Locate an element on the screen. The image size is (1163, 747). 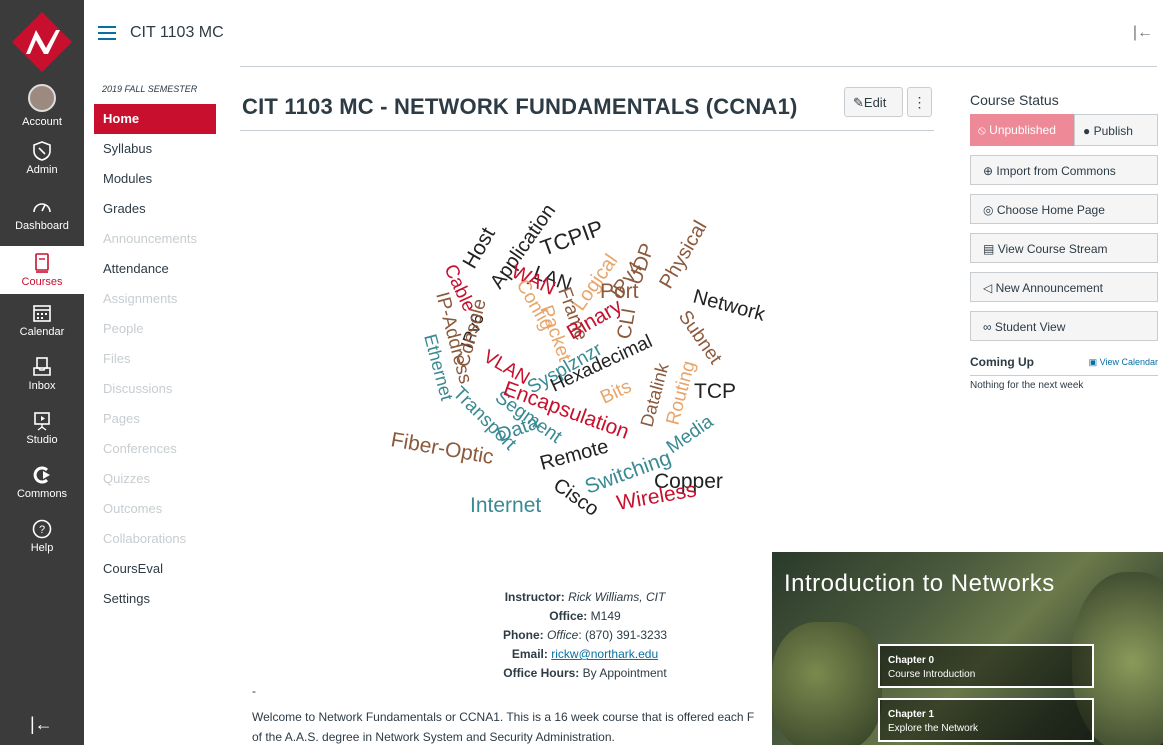
course-nav-quizzes: Quizzes is located at coordinates (155, 479).